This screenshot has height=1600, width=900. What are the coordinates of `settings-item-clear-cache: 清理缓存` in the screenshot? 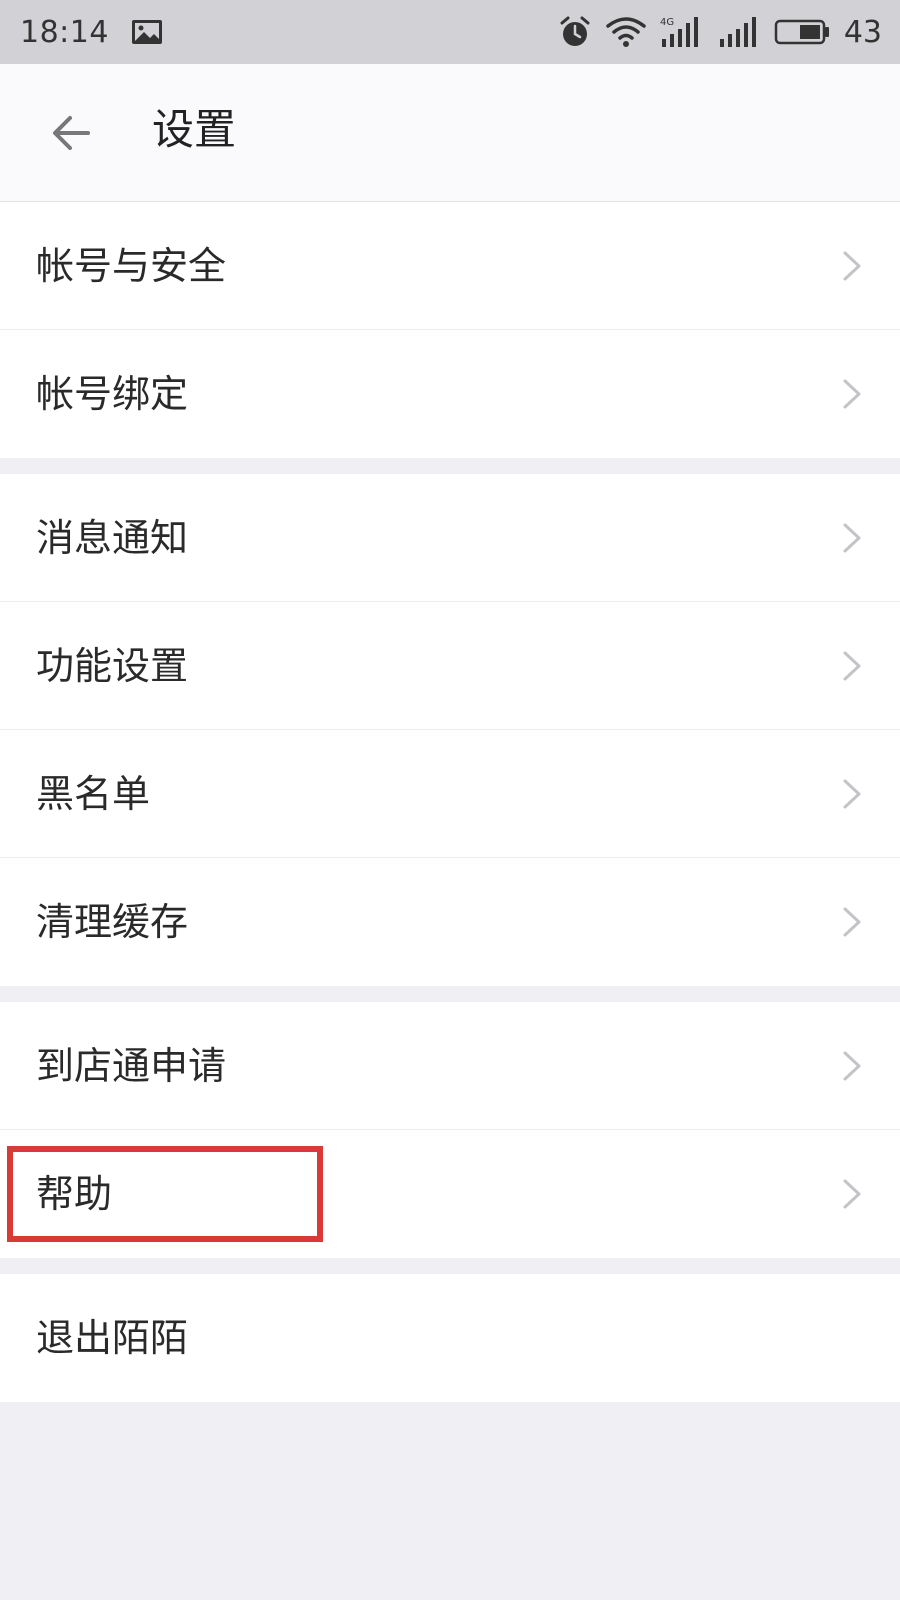 It's located at (450, 922).